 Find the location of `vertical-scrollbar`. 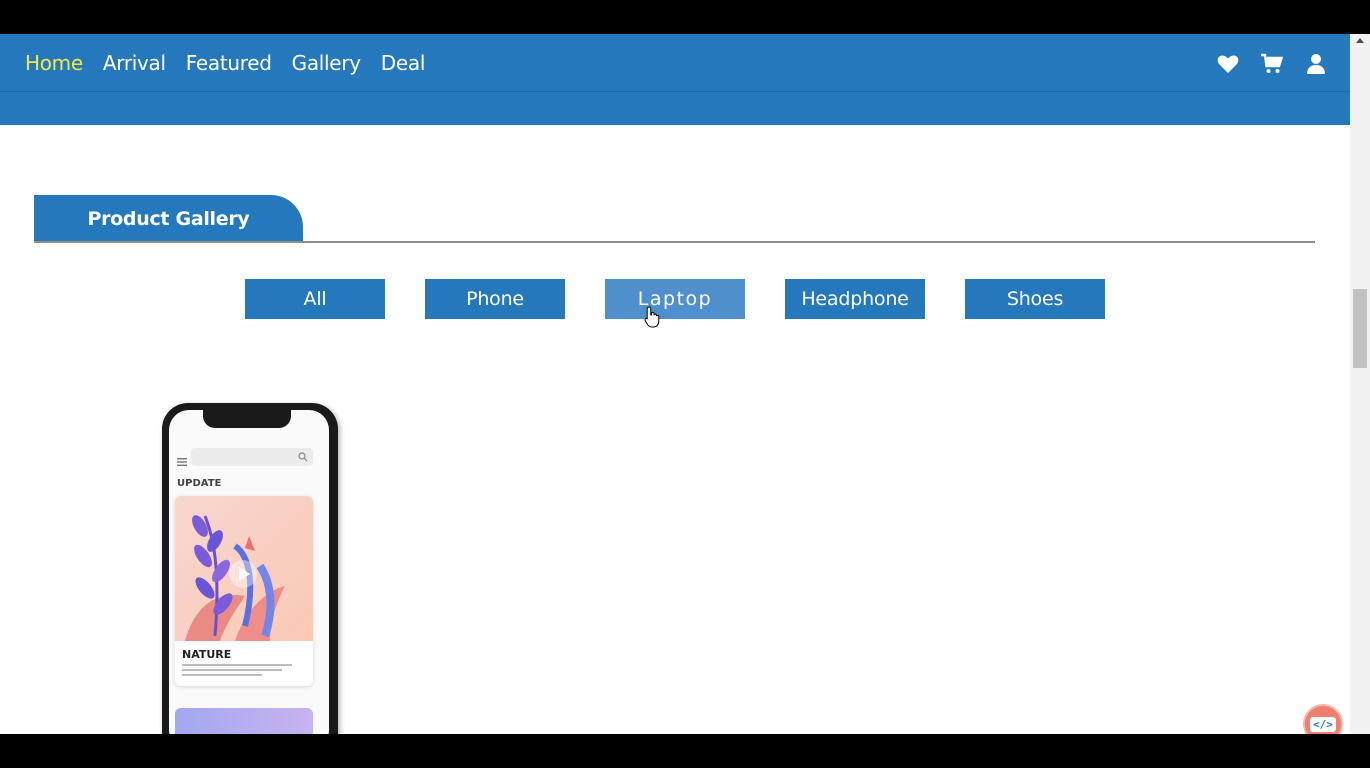

vertical-scrollbar is located at coordinates (1360, 384).